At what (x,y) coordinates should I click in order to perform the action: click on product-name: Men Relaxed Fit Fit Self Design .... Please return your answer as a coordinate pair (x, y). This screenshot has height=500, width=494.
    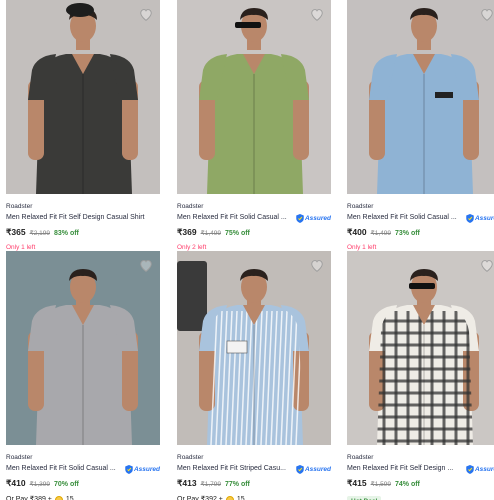
    Looking at the image, I should click on (400, 469).